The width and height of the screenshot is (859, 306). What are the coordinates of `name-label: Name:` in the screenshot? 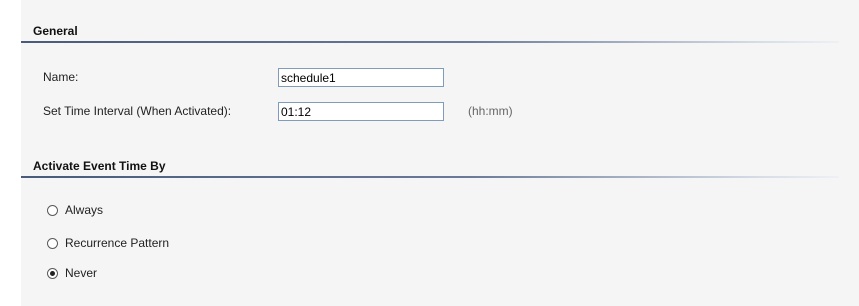 It's located at (61, 77).